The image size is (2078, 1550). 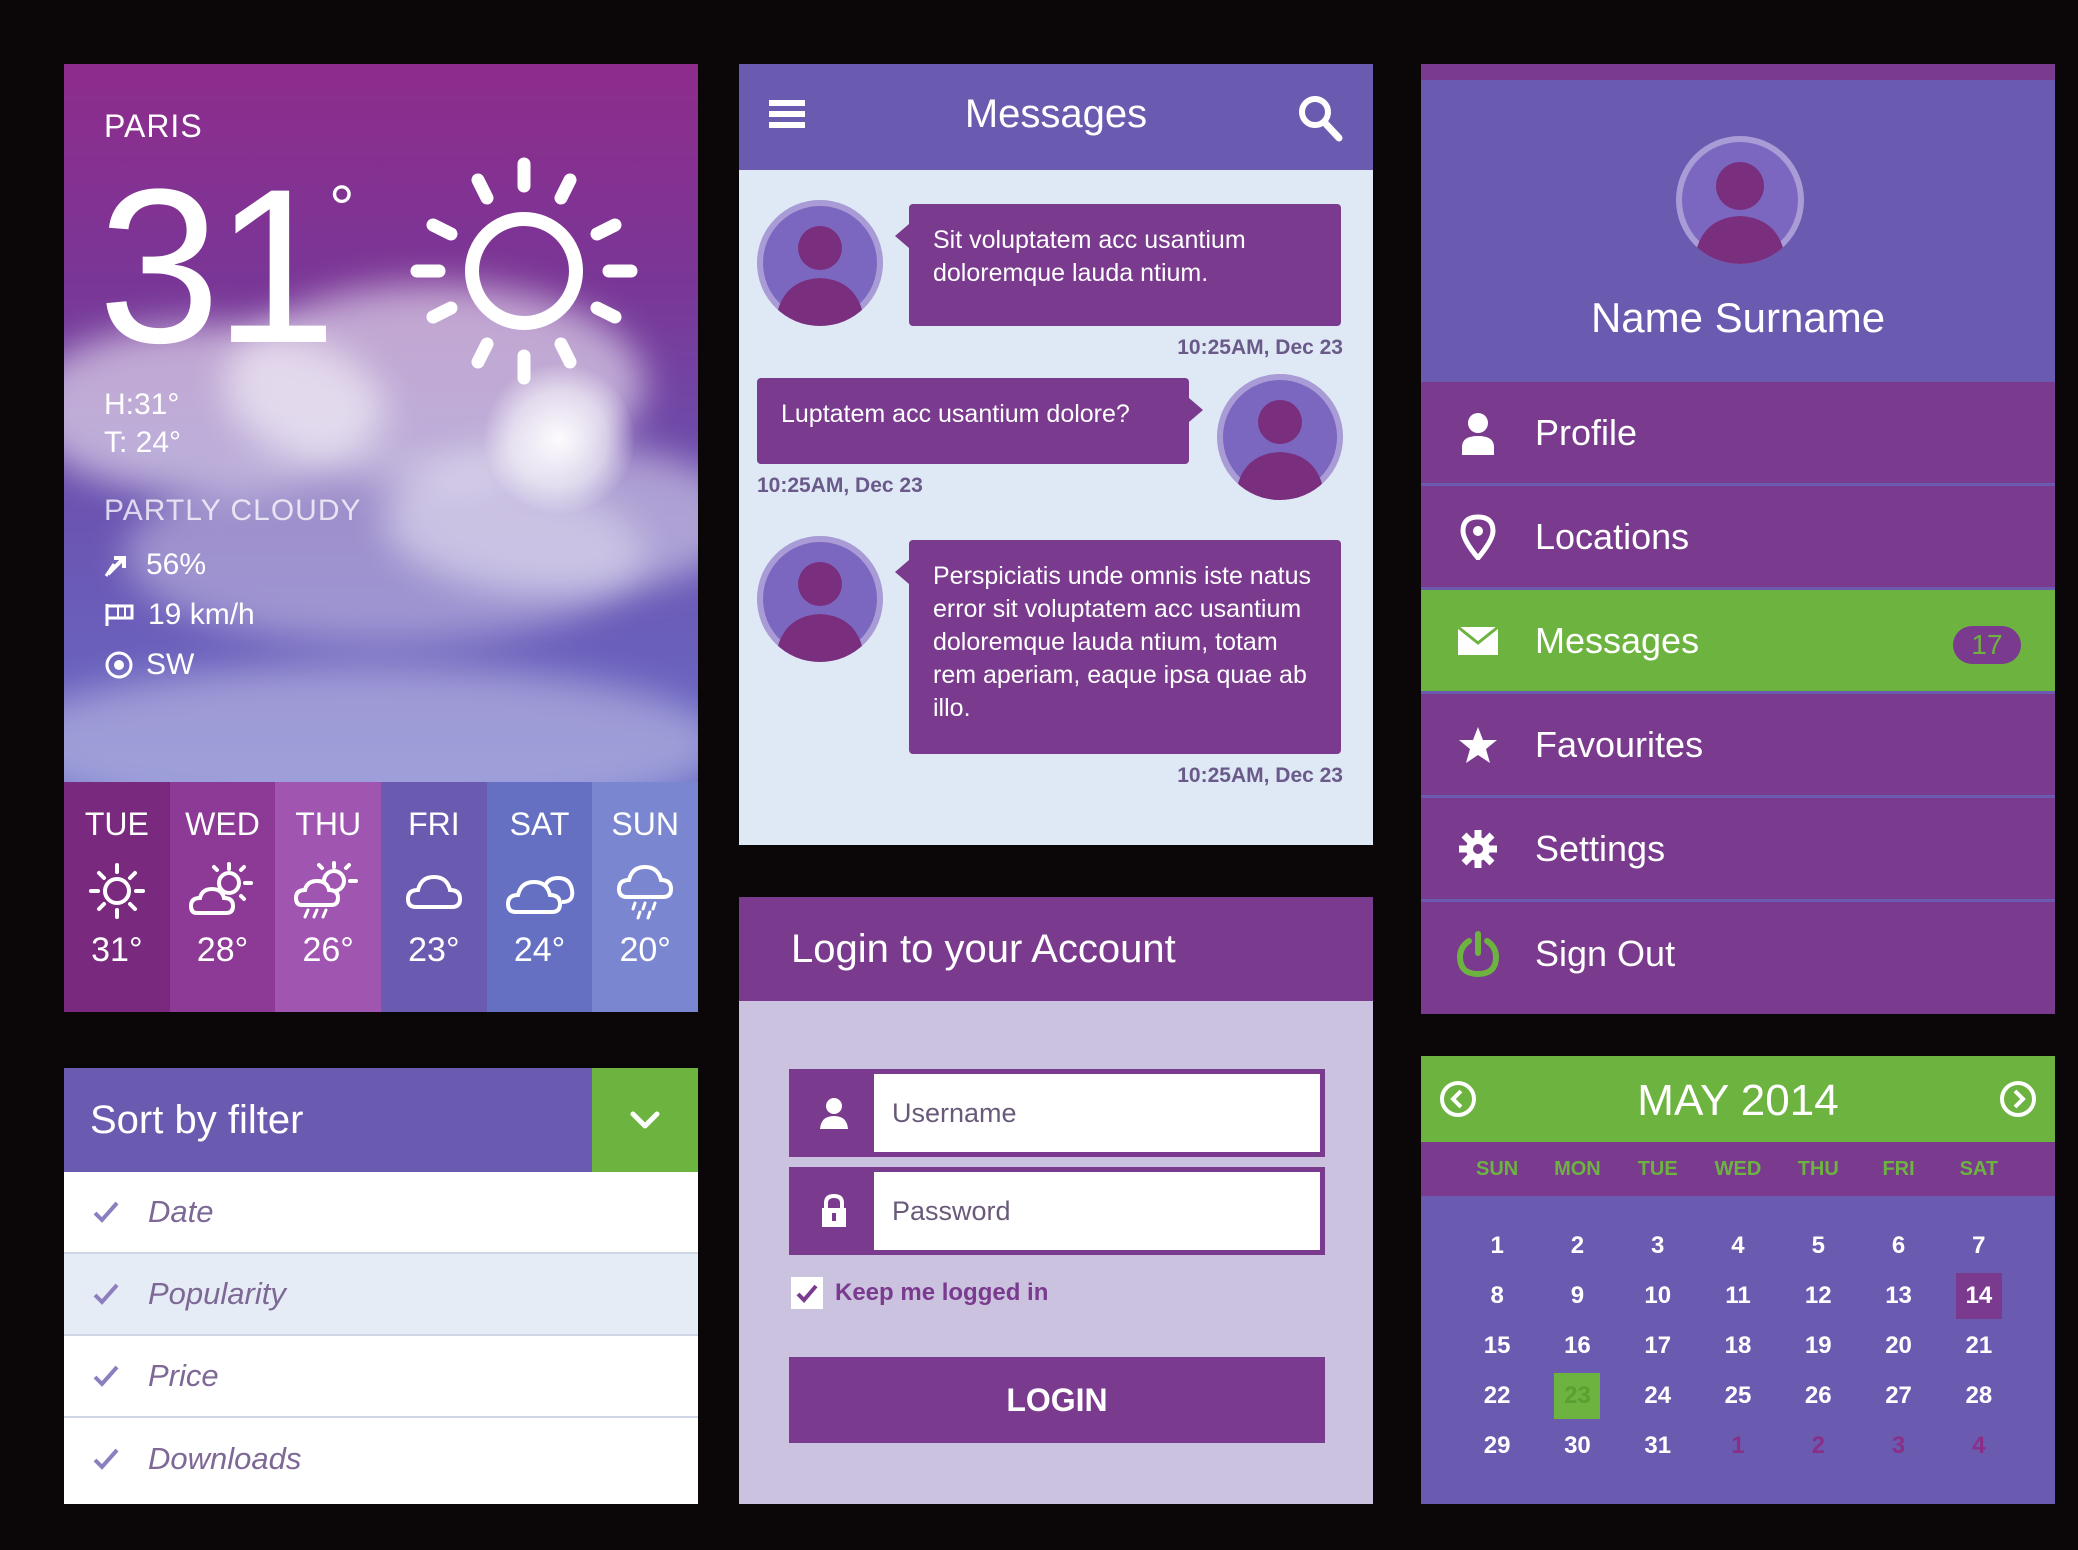 I want to click on city-name: PARIS, so click(x=153, y=126).